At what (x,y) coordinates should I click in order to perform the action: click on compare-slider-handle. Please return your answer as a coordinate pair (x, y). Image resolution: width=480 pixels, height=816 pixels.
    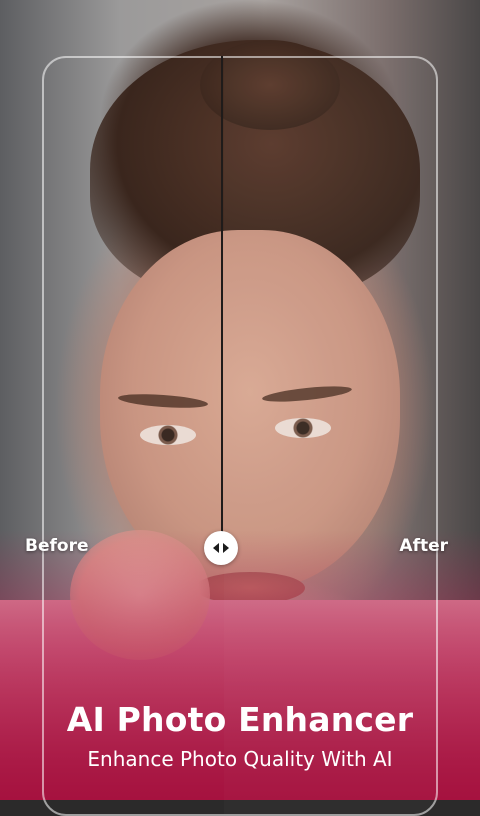
    Looking at the image, I should click on (221, 548).